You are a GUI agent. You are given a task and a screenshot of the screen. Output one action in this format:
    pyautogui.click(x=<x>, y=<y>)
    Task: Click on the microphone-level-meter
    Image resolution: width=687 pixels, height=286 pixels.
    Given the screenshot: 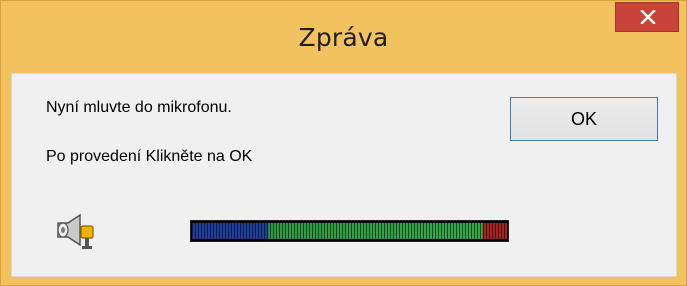 What is the action you would take?
    pyautogui.click(x=349, y=231)
    